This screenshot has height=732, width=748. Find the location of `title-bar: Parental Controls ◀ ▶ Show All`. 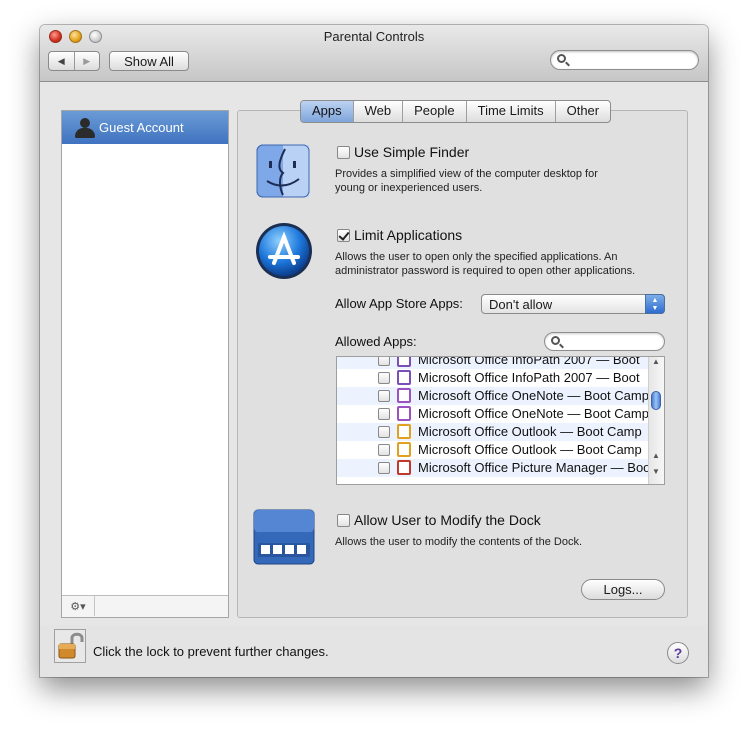

title-bar: Parental Controls ◀ ▶ Show All is located at coordinates (374, 53).